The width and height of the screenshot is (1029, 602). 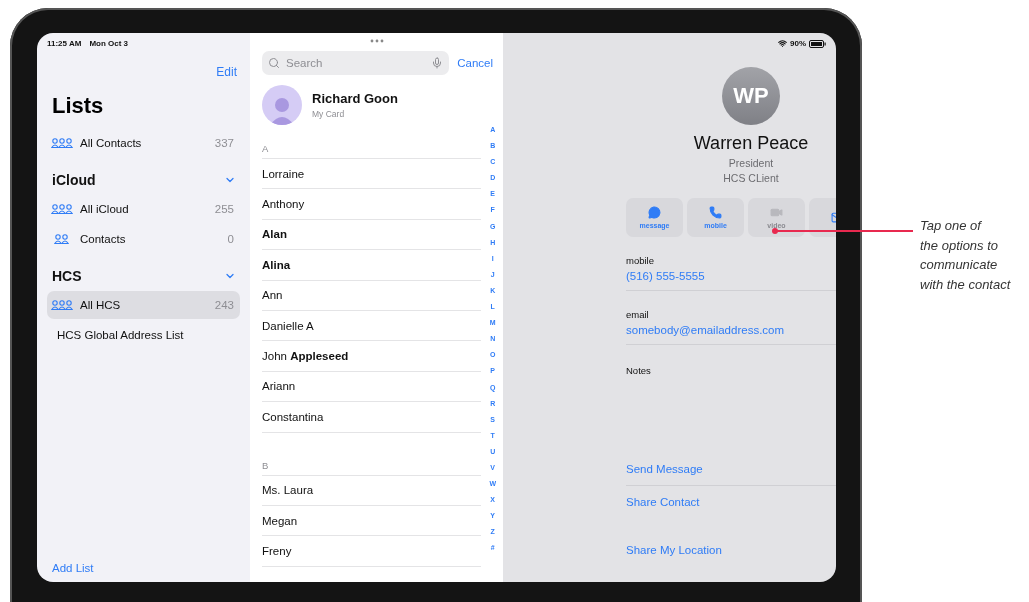 I want to click on search-icon, so click(x=274, y=63).